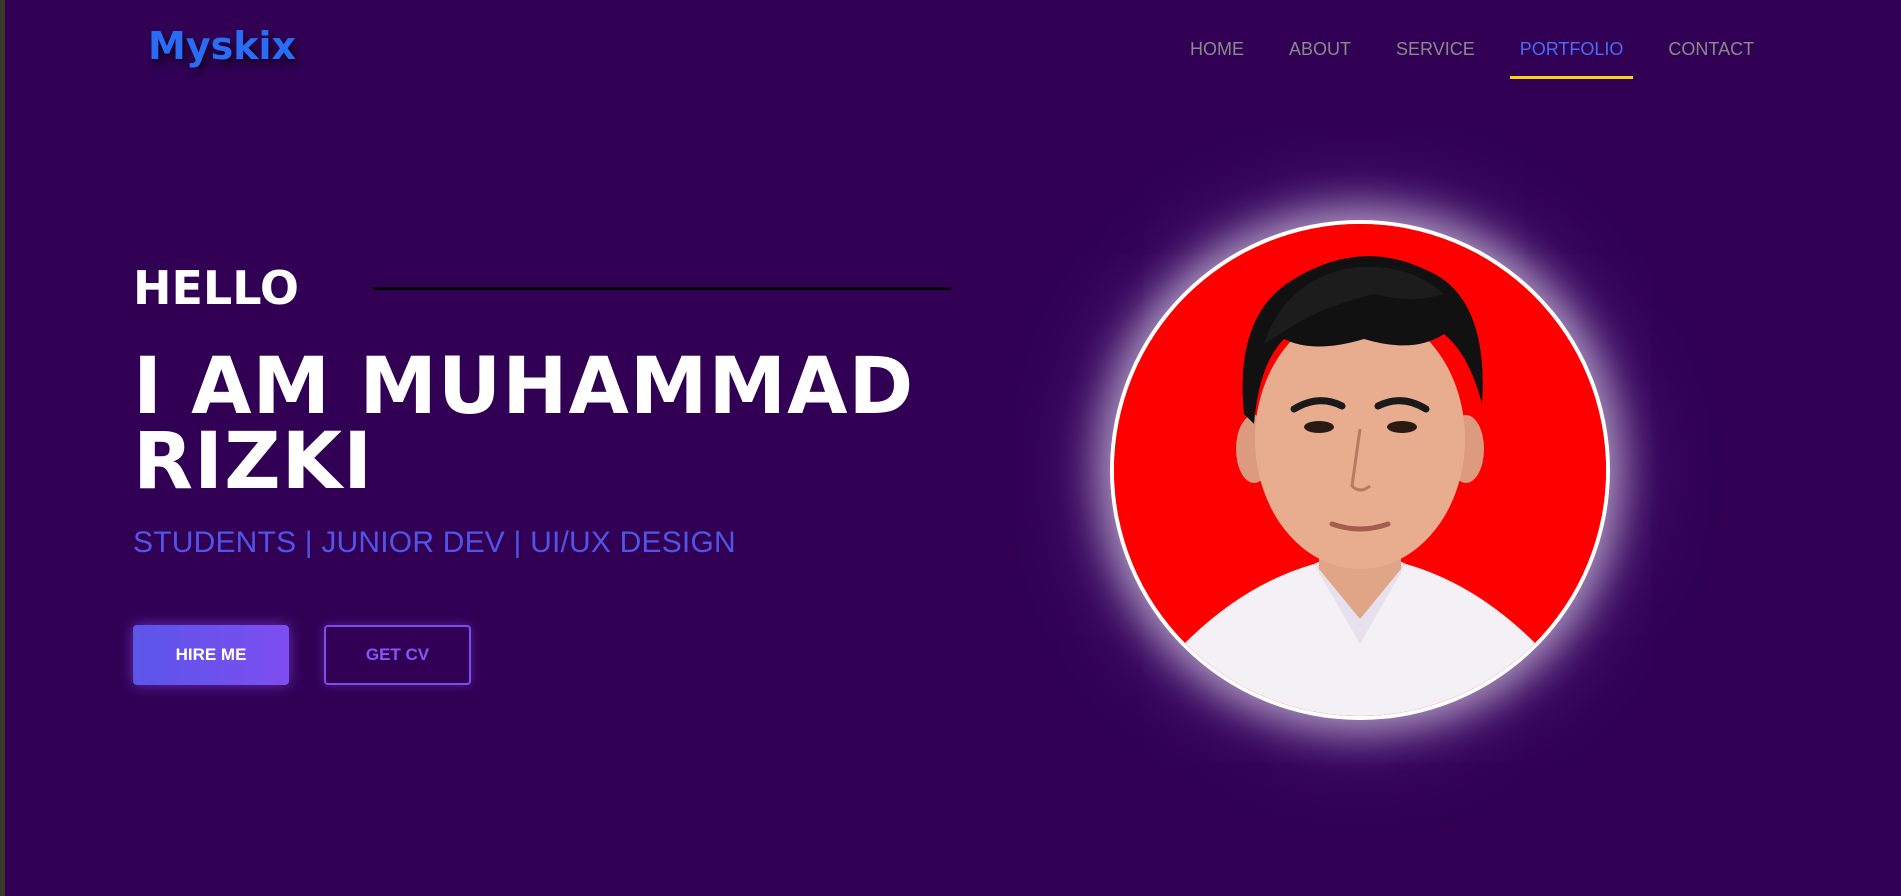  I want to click on hire-me-button: HIRE ME, so click(211, 655).